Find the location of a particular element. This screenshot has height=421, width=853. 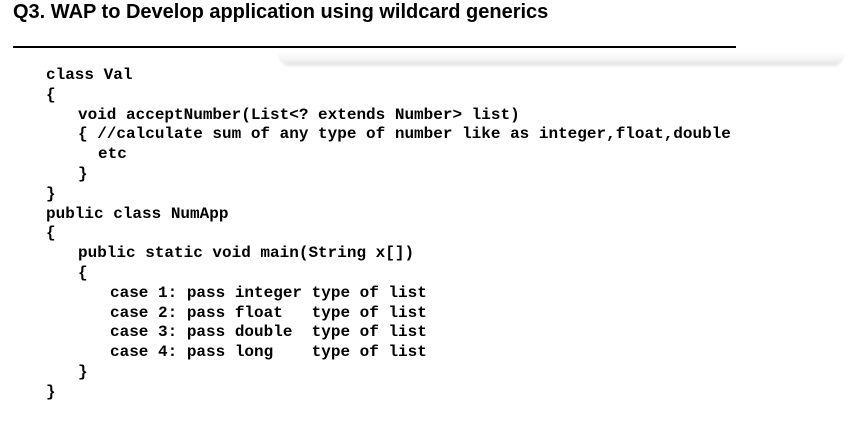

code-line-13: case 2: pass float type of list is located at coordinates (268, 312).